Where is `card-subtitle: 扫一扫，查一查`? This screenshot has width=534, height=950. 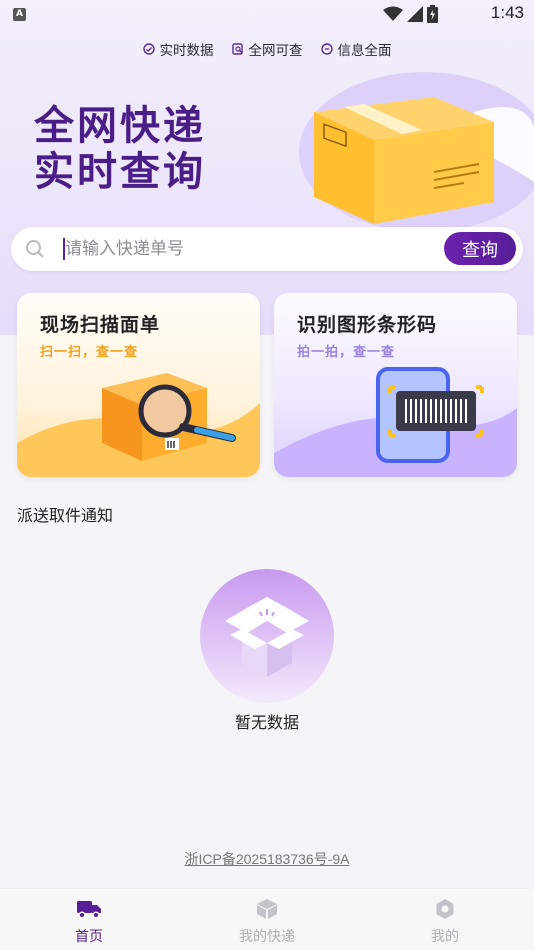
card-subtitle: 扫一扫，查一查 is located at coordinates (89, 352).